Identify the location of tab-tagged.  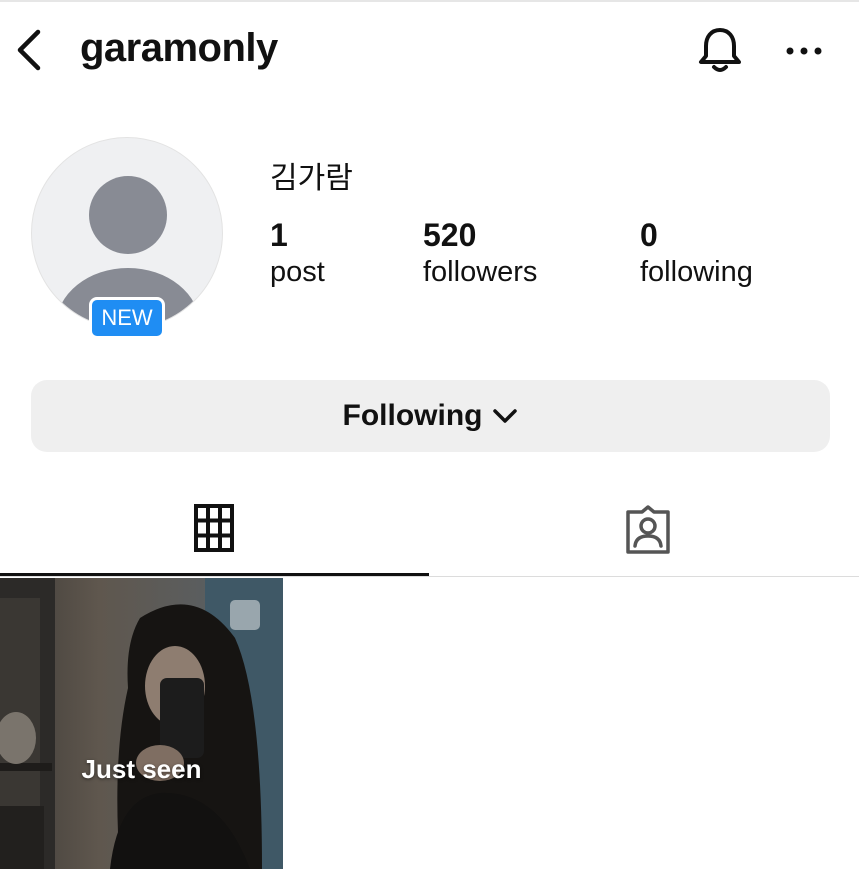
(644, 533).